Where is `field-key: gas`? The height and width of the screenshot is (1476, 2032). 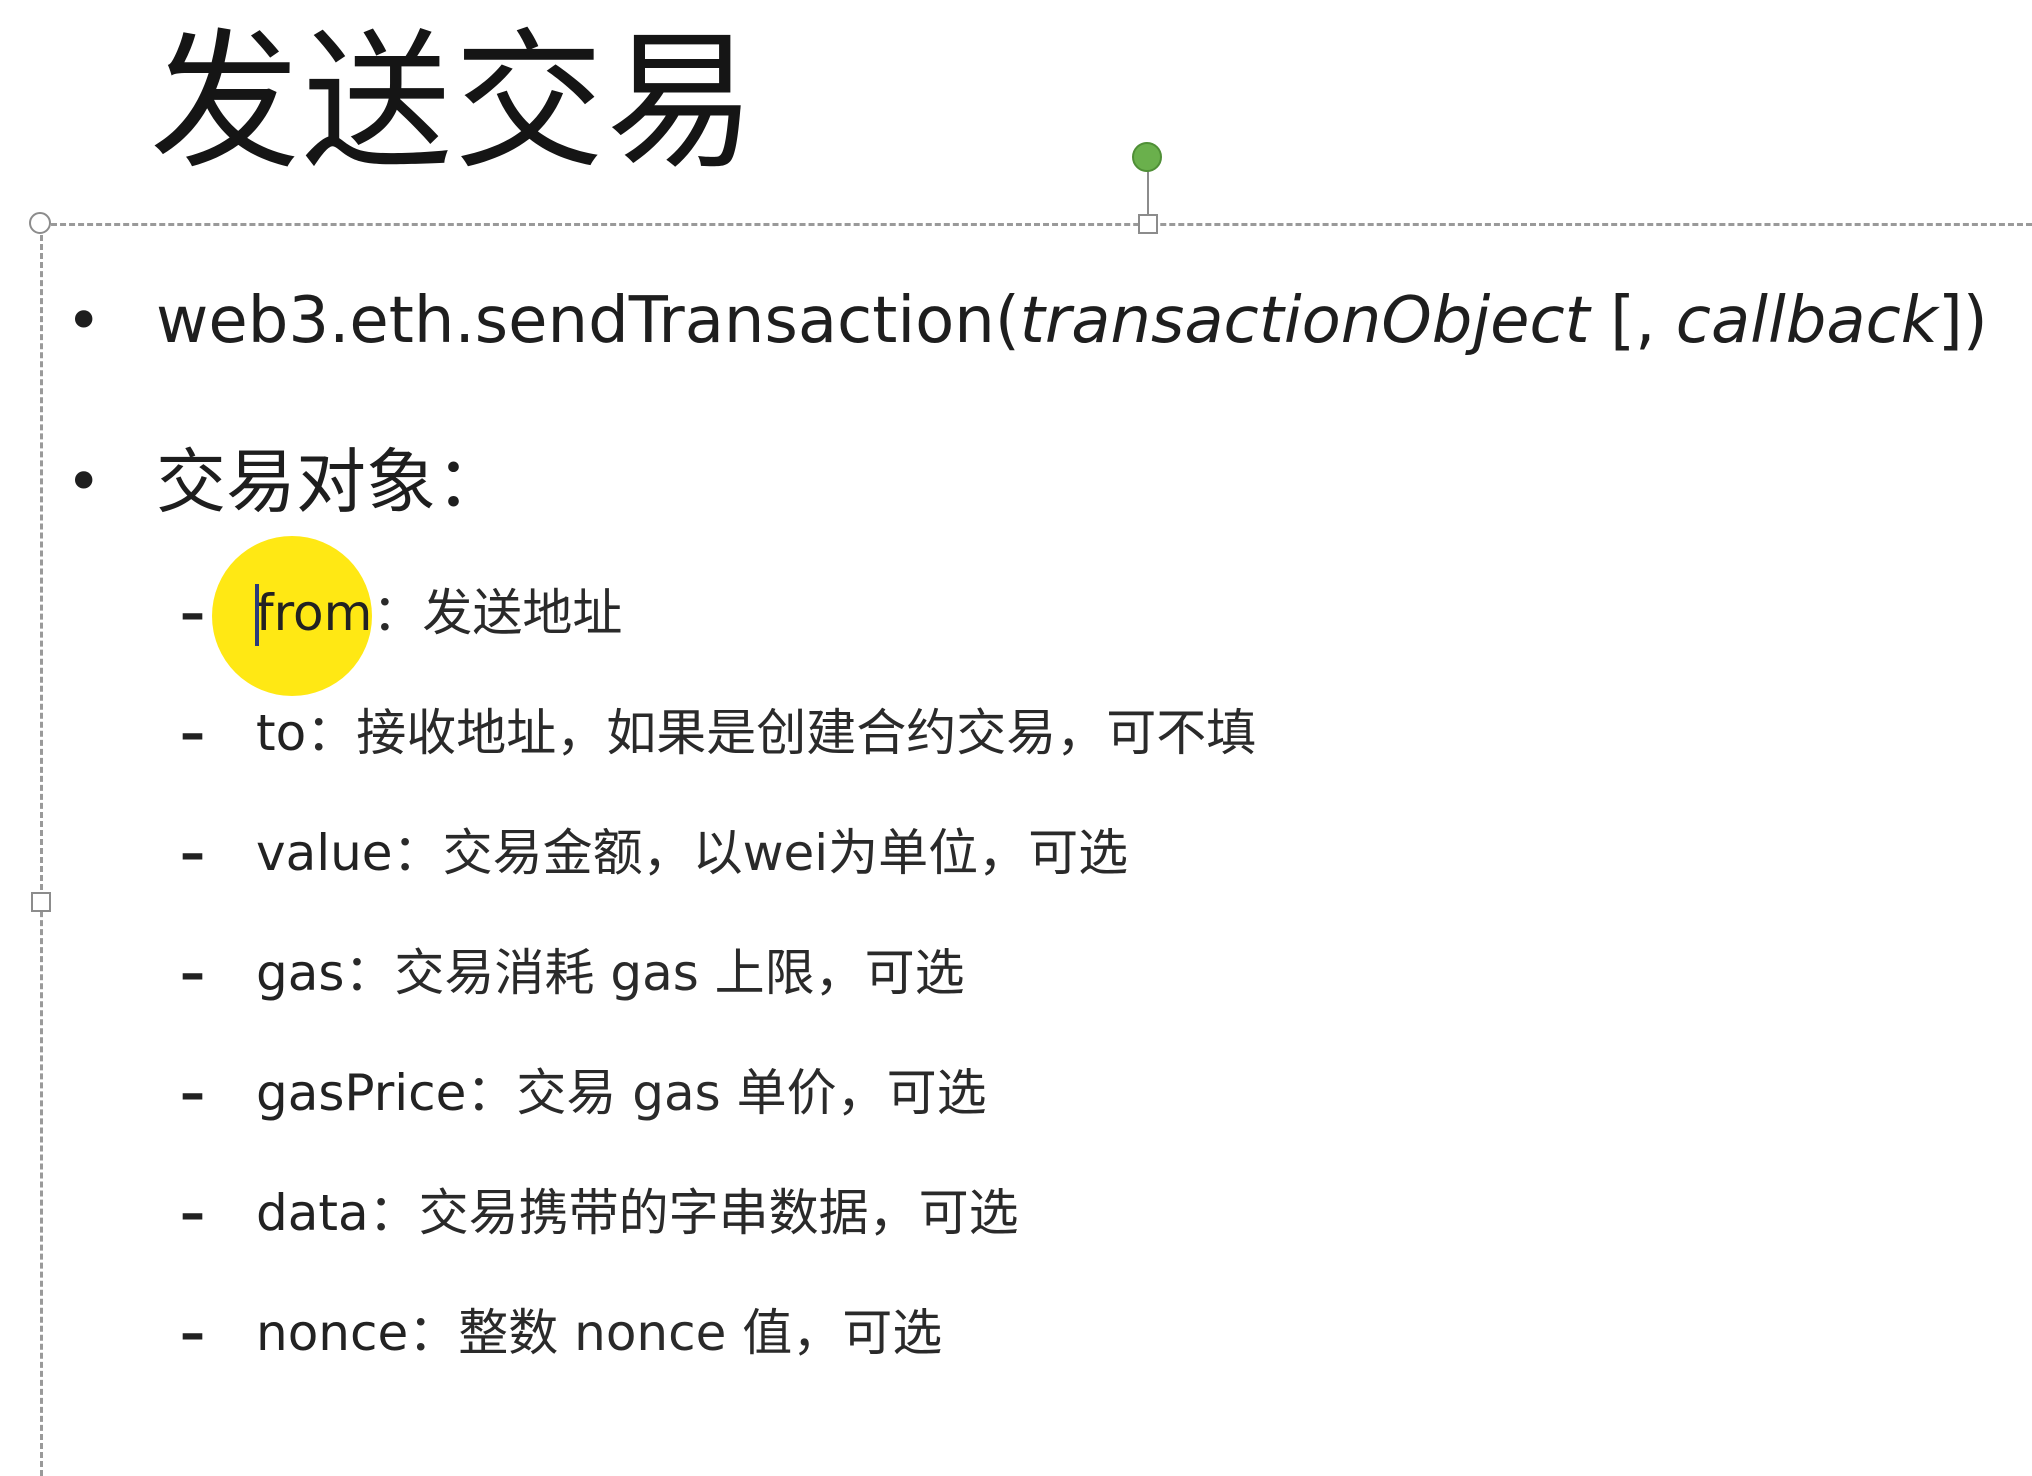
field-key: gas is located at coordinates (300, 973).